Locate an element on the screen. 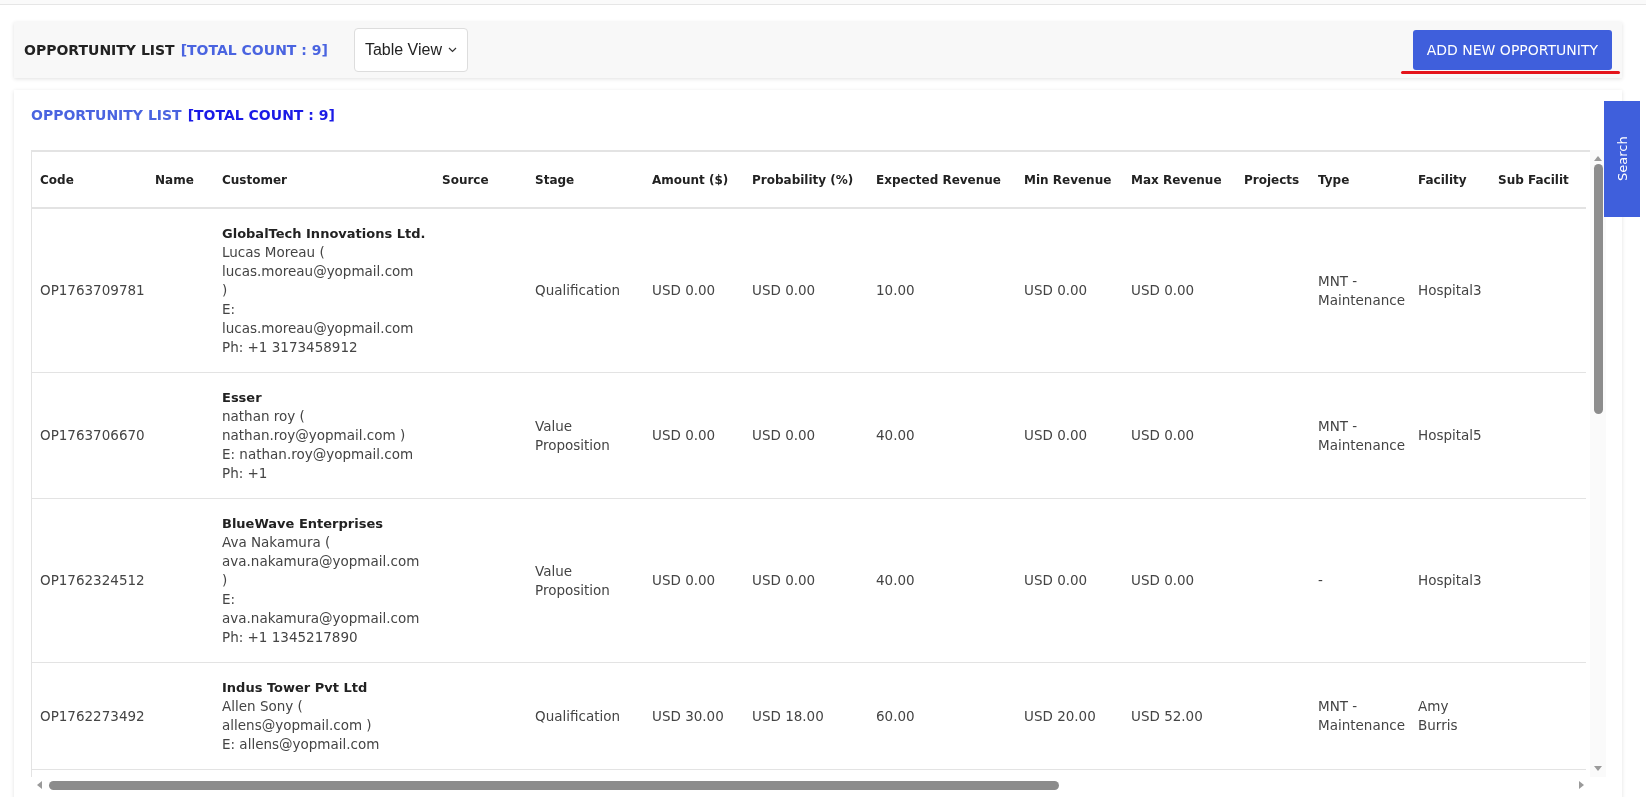 This screenshot has height=797, width=1646. column-header: Facility is located at coordinates (1450, 180).